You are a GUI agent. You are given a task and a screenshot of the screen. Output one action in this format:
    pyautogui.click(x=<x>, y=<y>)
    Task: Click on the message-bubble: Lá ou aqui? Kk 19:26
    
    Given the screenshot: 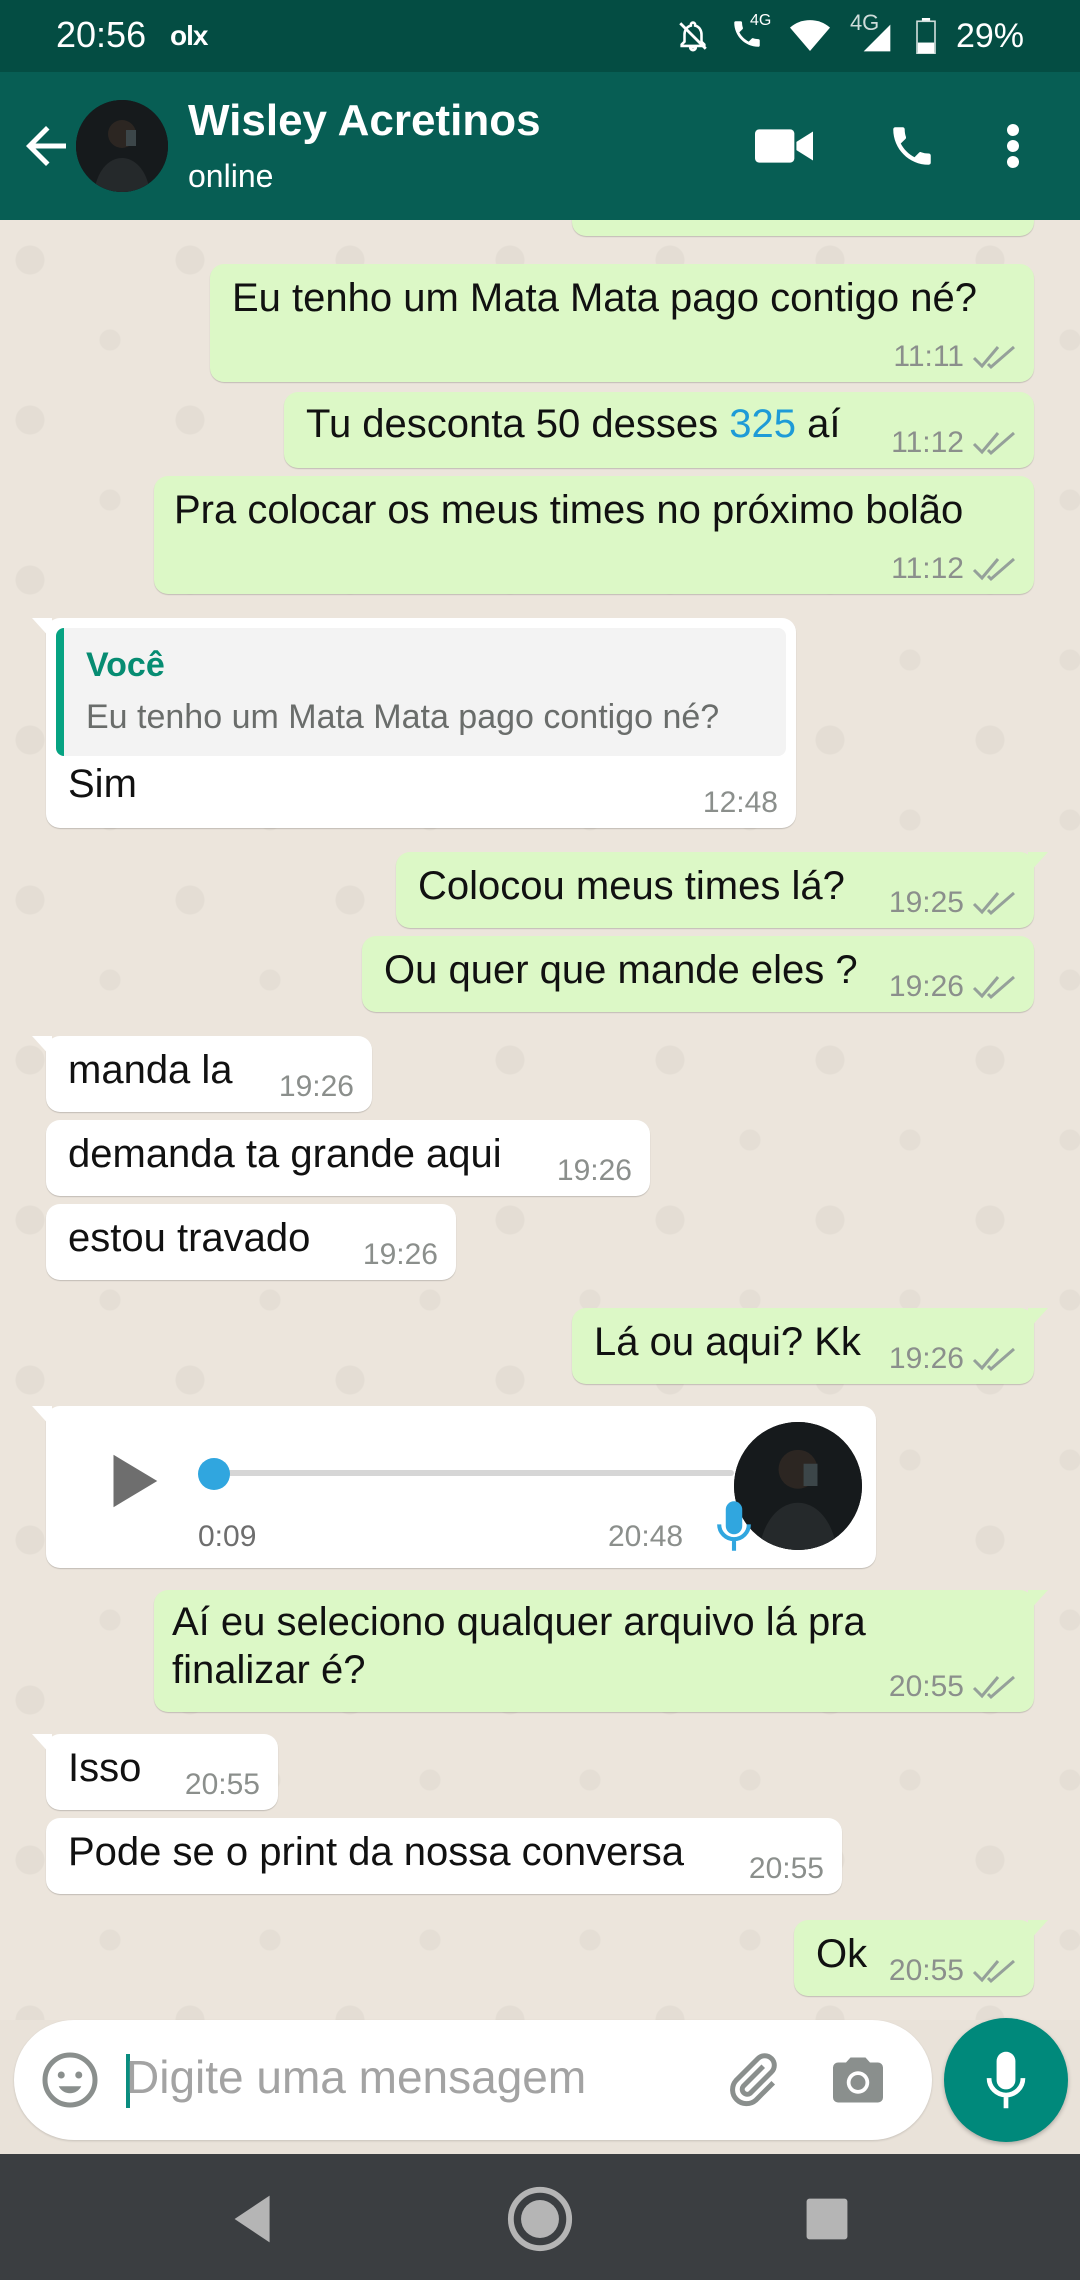 What is the action you would take?
    pyautogui.click(x=810, y=1346)
    